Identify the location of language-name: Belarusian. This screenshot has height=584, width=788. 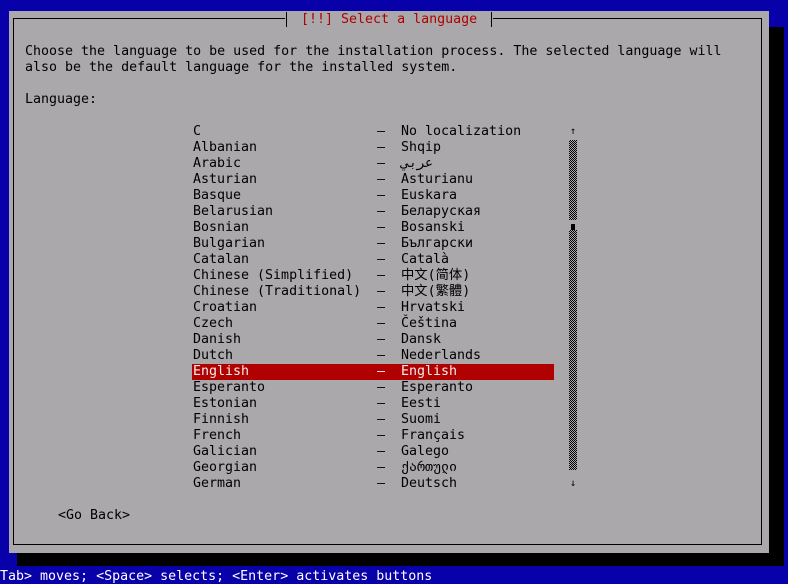
(233, 211).